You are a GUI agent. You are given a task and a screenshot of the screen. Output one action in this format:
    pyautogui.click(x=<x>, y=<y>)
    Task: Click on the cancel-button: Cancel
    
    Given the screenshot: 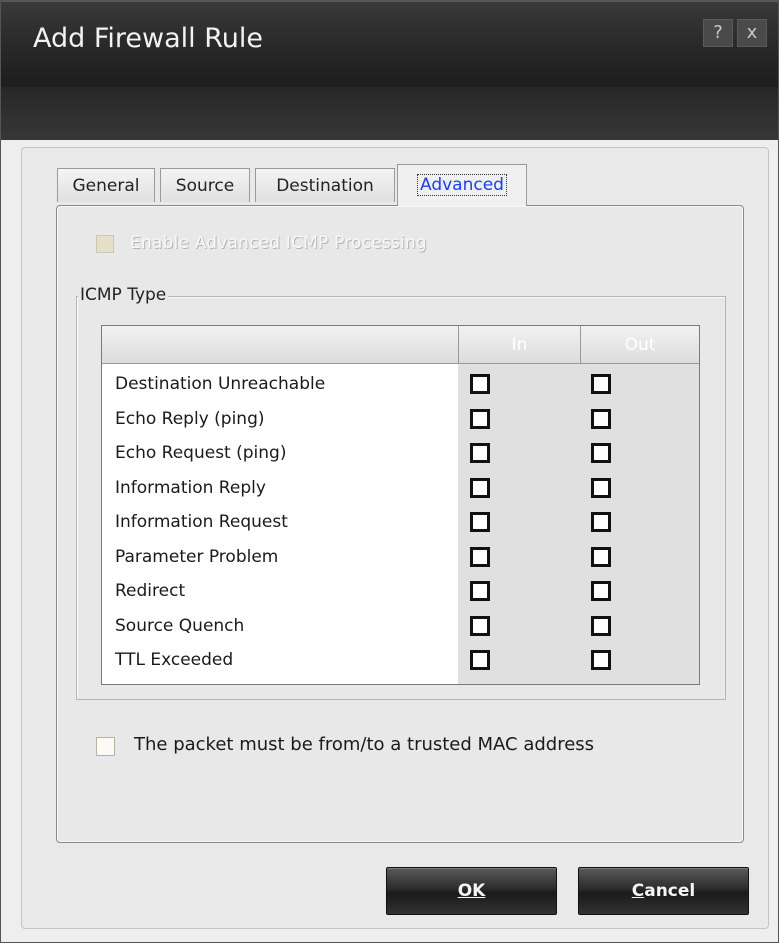 What is the action you would take?
    pyautogui.click(x=663, y=891)
    